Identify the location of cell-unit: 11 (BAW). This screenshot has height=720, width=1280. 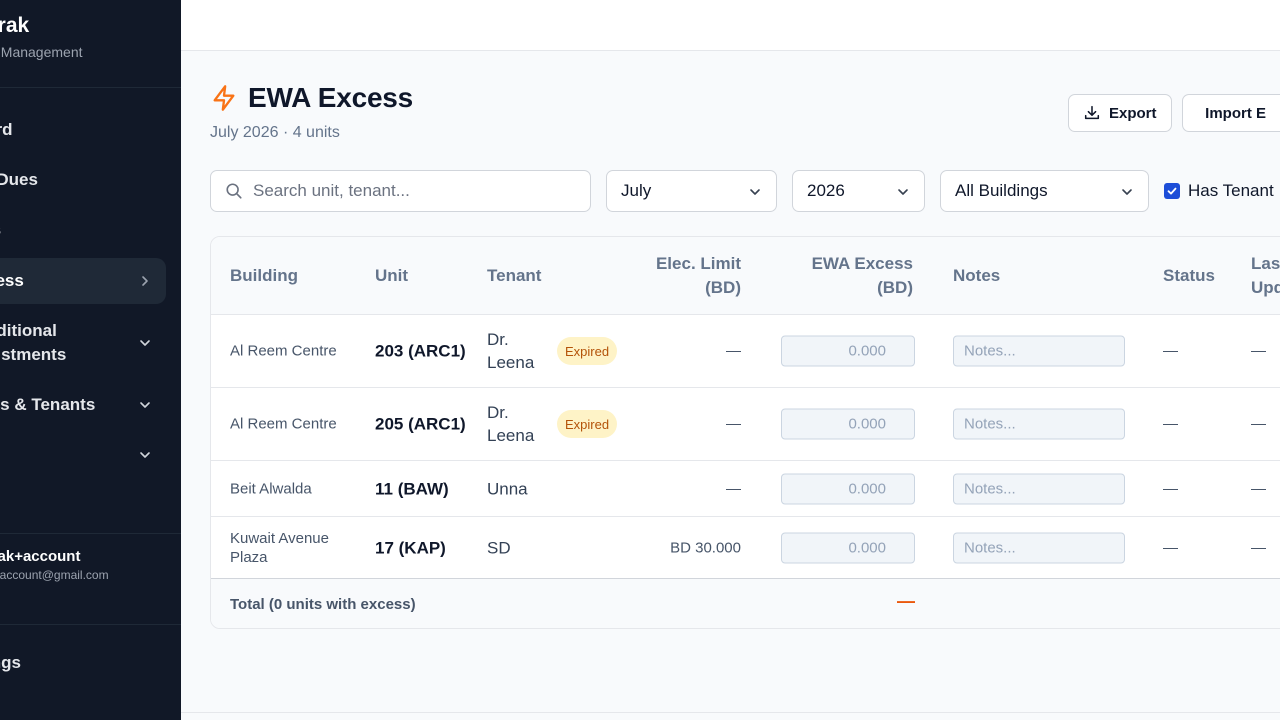
(412, 488).